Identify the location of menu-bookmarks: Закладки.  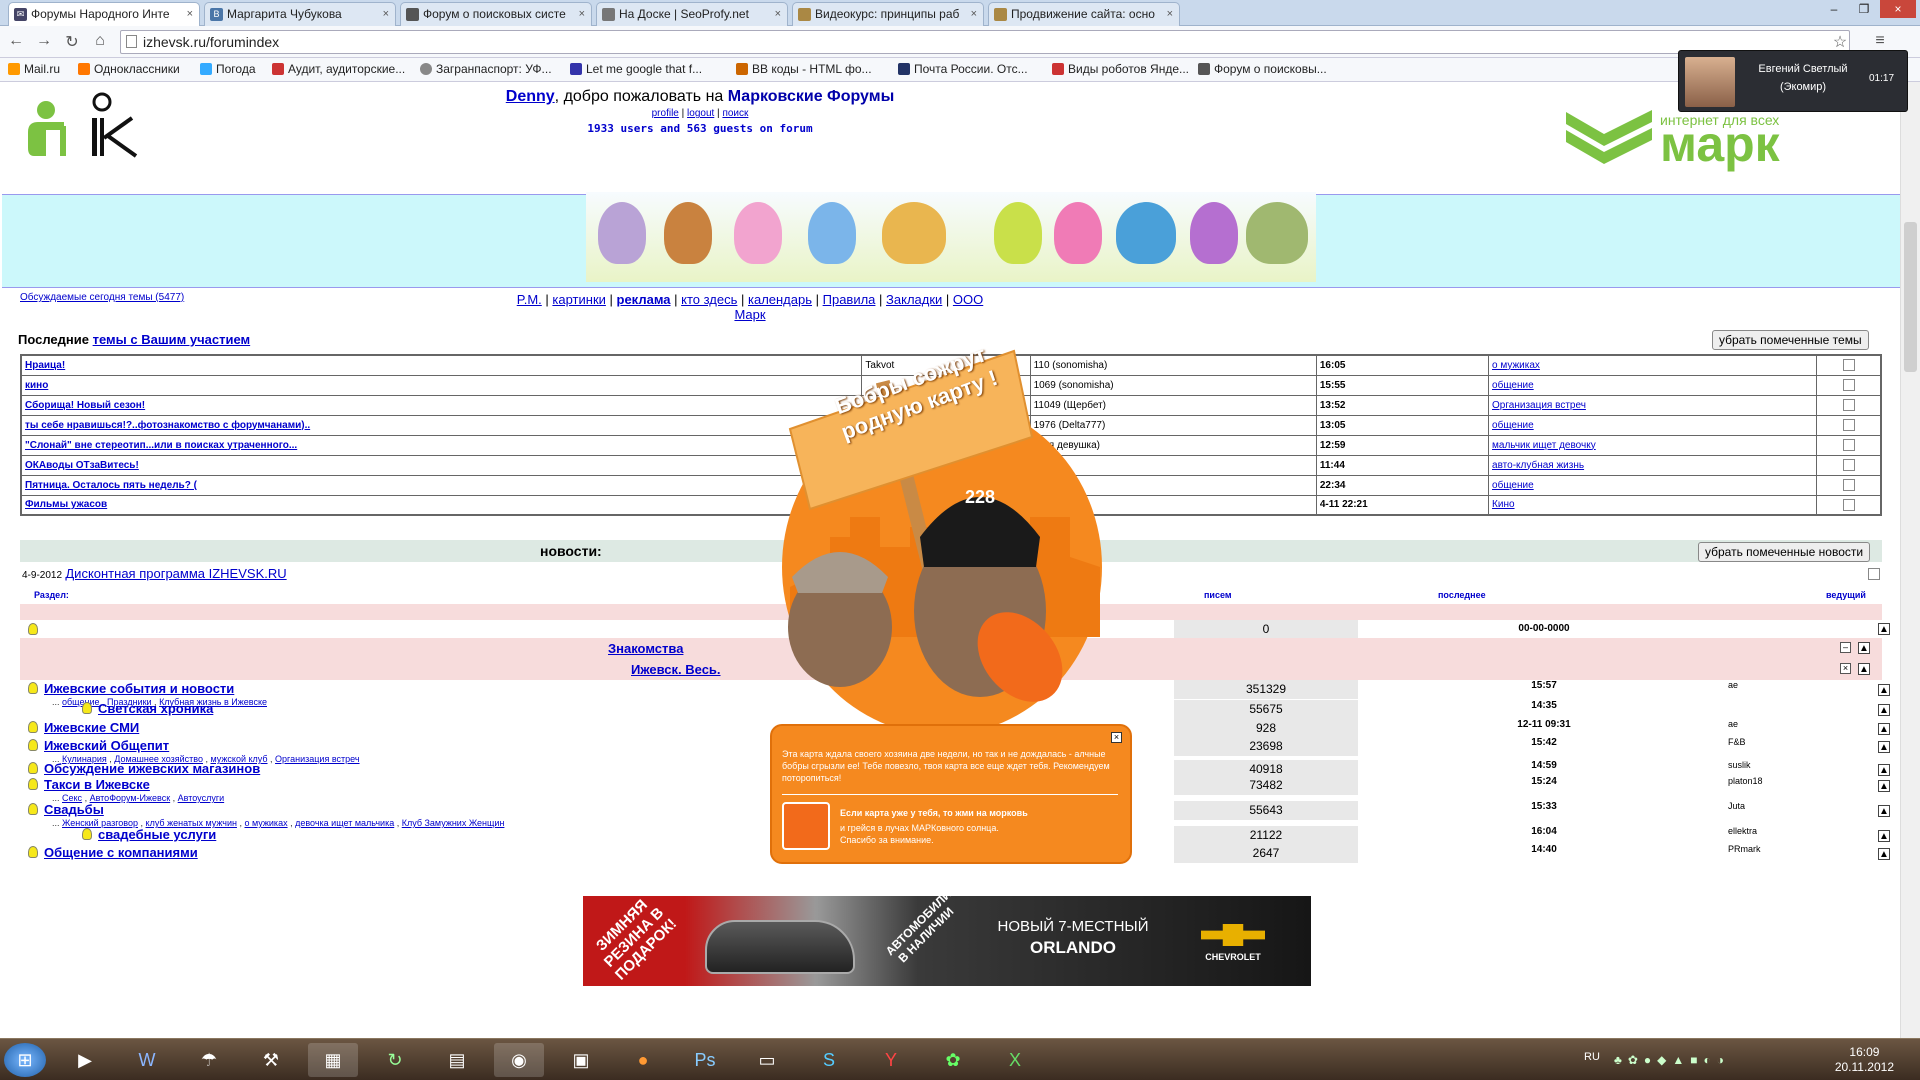
(914, 299).